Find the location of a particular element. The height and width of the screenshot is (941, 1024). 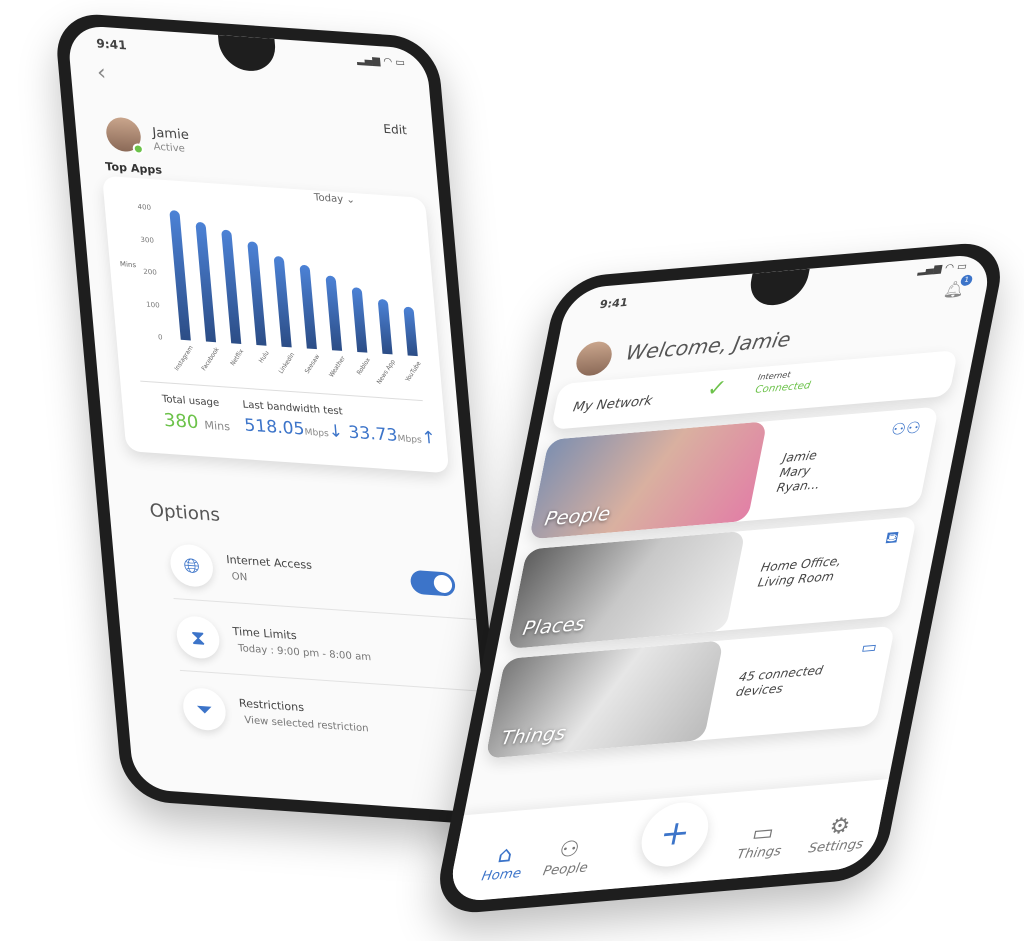

download-speed: 518.05 is located at coordinates (274, 427).